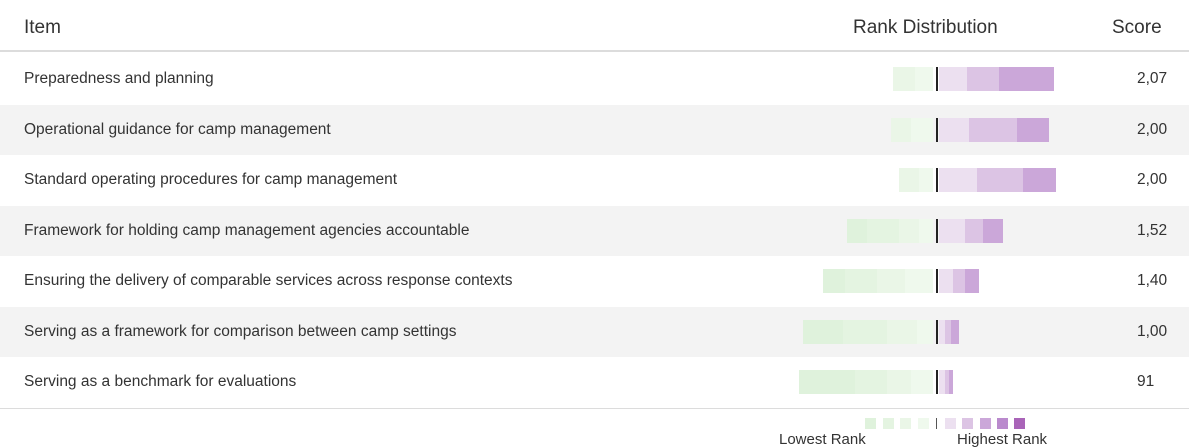 The image size is (1189, 448). I want to click on score-value: 91, so click(1146, 381).